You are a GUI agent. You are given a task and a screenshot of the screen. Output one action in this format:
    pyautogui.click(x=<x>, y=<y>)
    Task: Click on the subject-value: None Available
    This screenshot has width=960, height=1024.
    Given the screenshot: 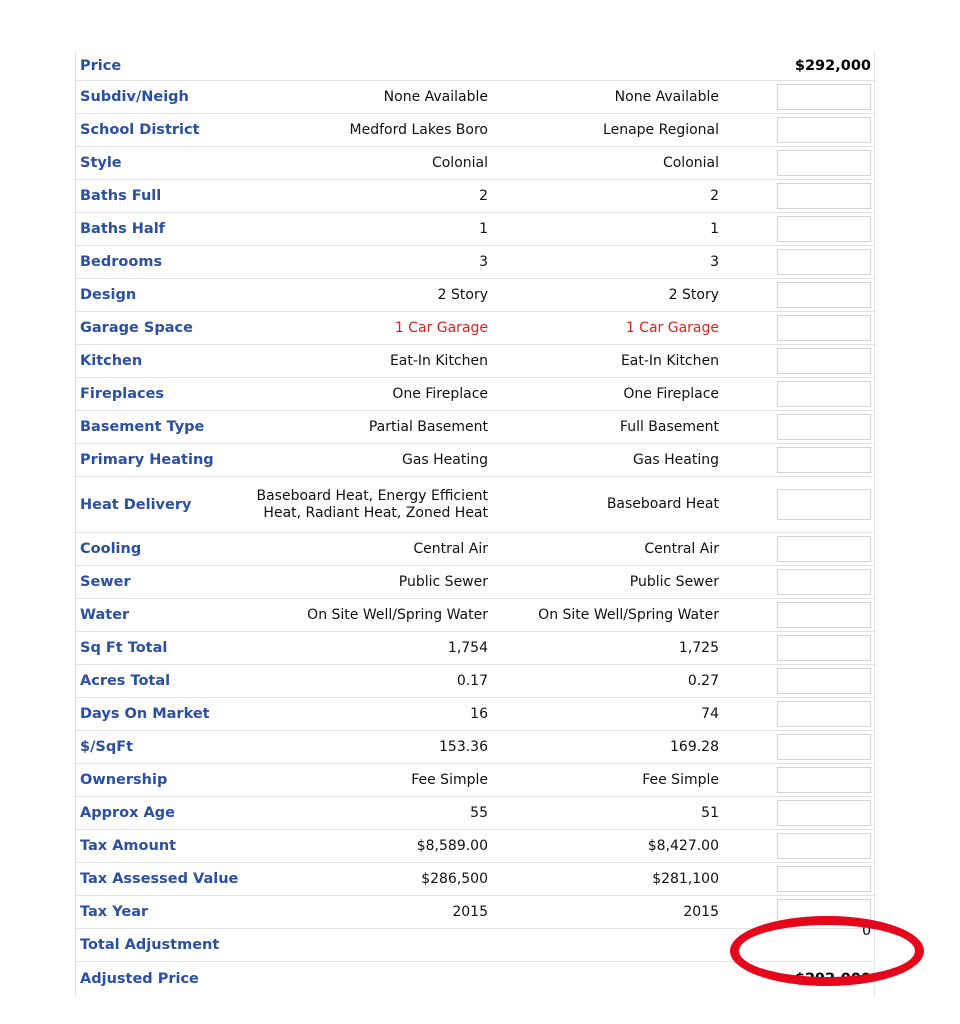 What is the action you would take?
    pyautogui.click(x=435, y=96)
    